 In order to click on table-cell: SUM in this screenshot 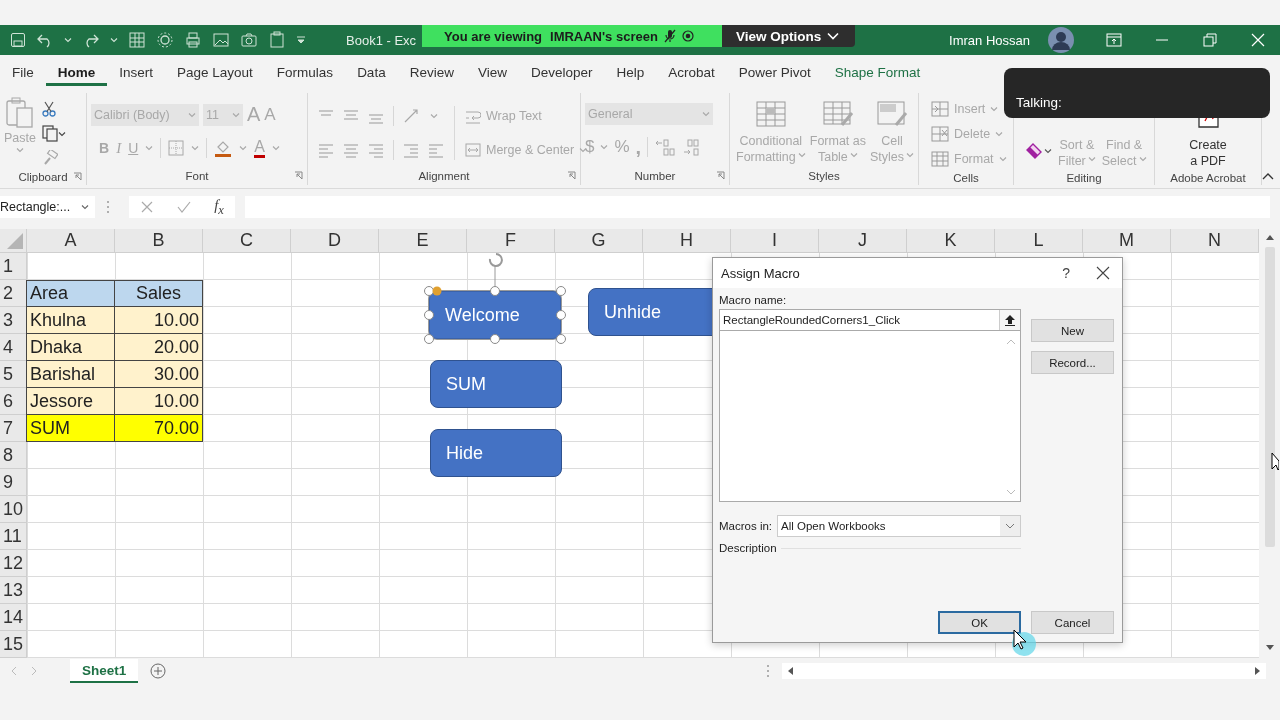, I will do `click(70, 428)`.